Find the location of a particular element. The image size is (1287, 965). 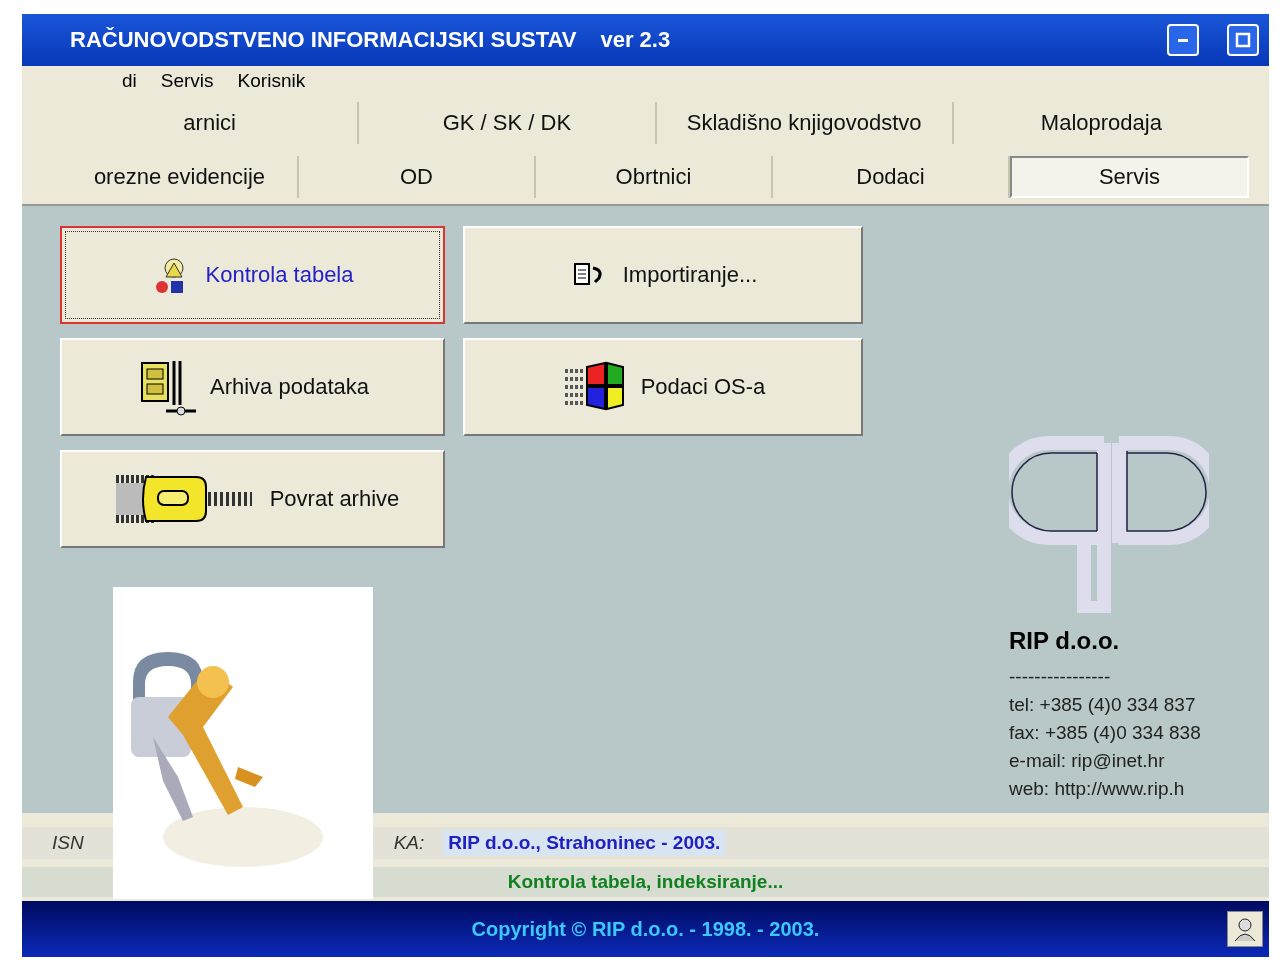

action-button: Podaci OS-a is located at coordinates (663, 387).